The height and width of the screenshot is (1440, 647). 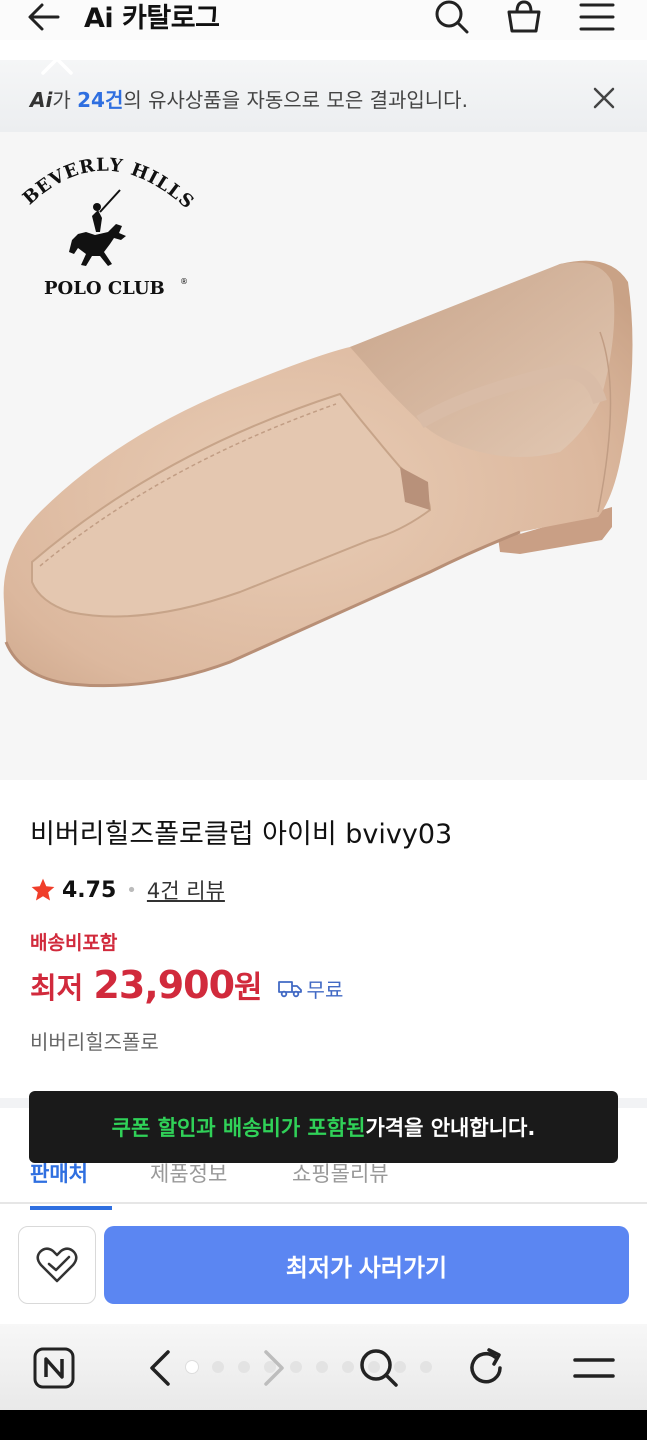 I want to click on brand-arc-text: BEVERLY HILLS, so click(x=108, y=184).